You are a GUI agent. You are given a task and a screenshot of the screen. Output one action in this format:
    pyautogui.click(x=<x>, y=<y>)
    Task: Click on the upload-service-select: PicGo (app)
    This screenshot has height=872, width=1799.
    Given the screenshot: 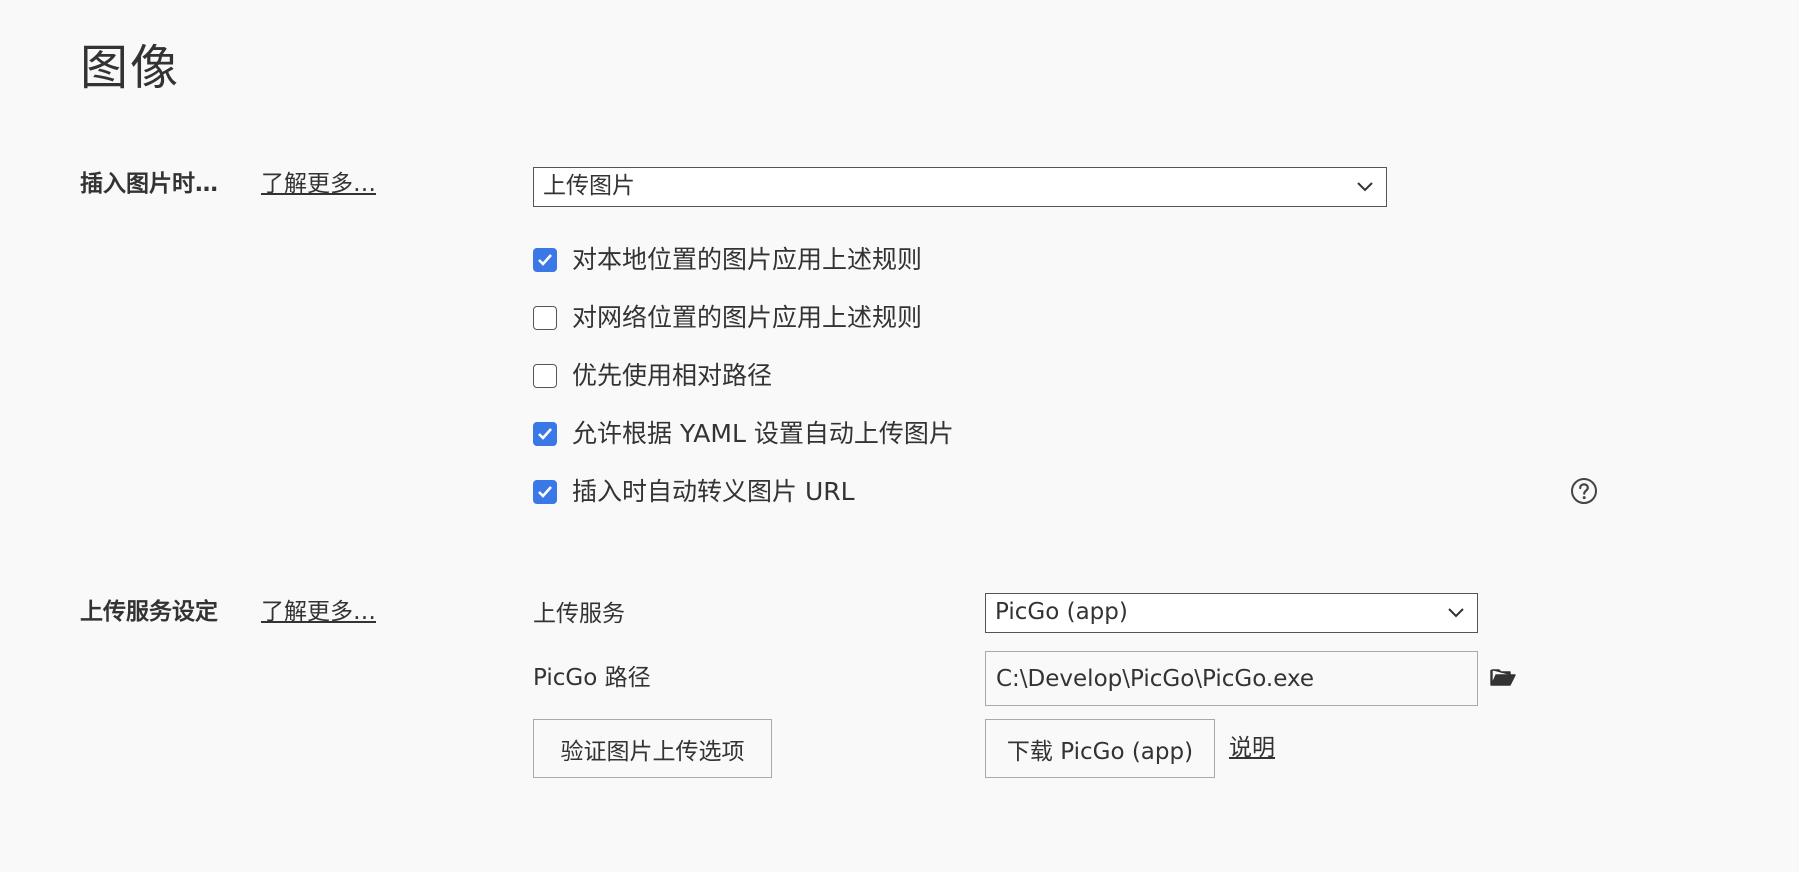 What is the action you would take?
    pyautogui.click(x=1231, y=613)
    